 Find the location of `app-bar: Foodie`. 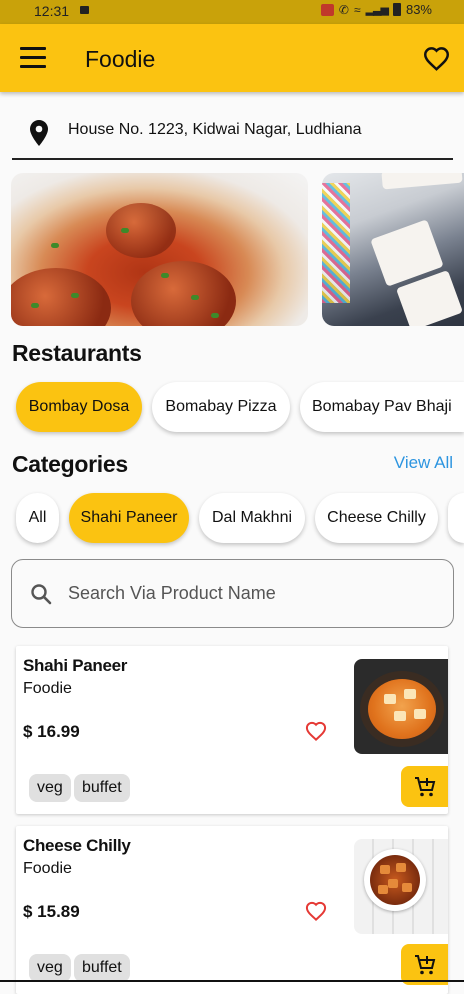

app-bar: Foodie is located at coordinates (232, 58).